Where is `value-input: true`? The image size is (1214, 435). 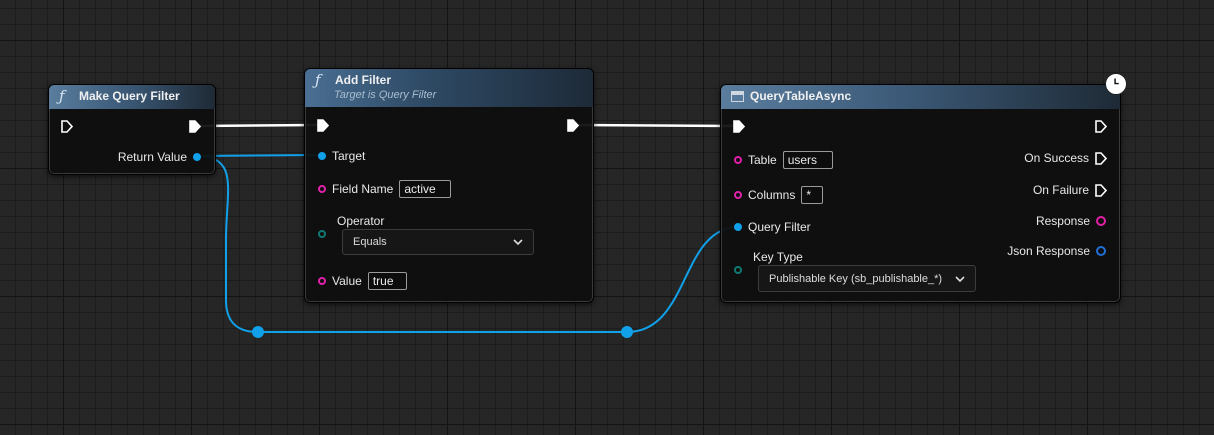
value-input: true is located at coordinates (387, 281).